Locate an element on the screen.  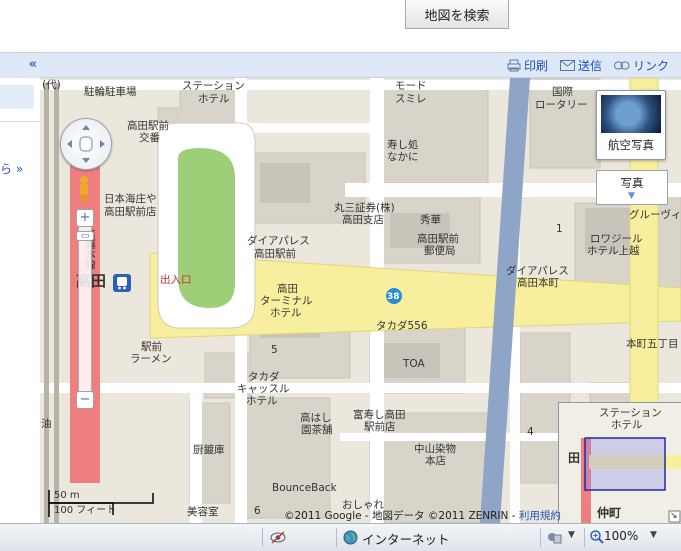
overview-collapse-icon: ↘ is located at coordinates (674, 516).